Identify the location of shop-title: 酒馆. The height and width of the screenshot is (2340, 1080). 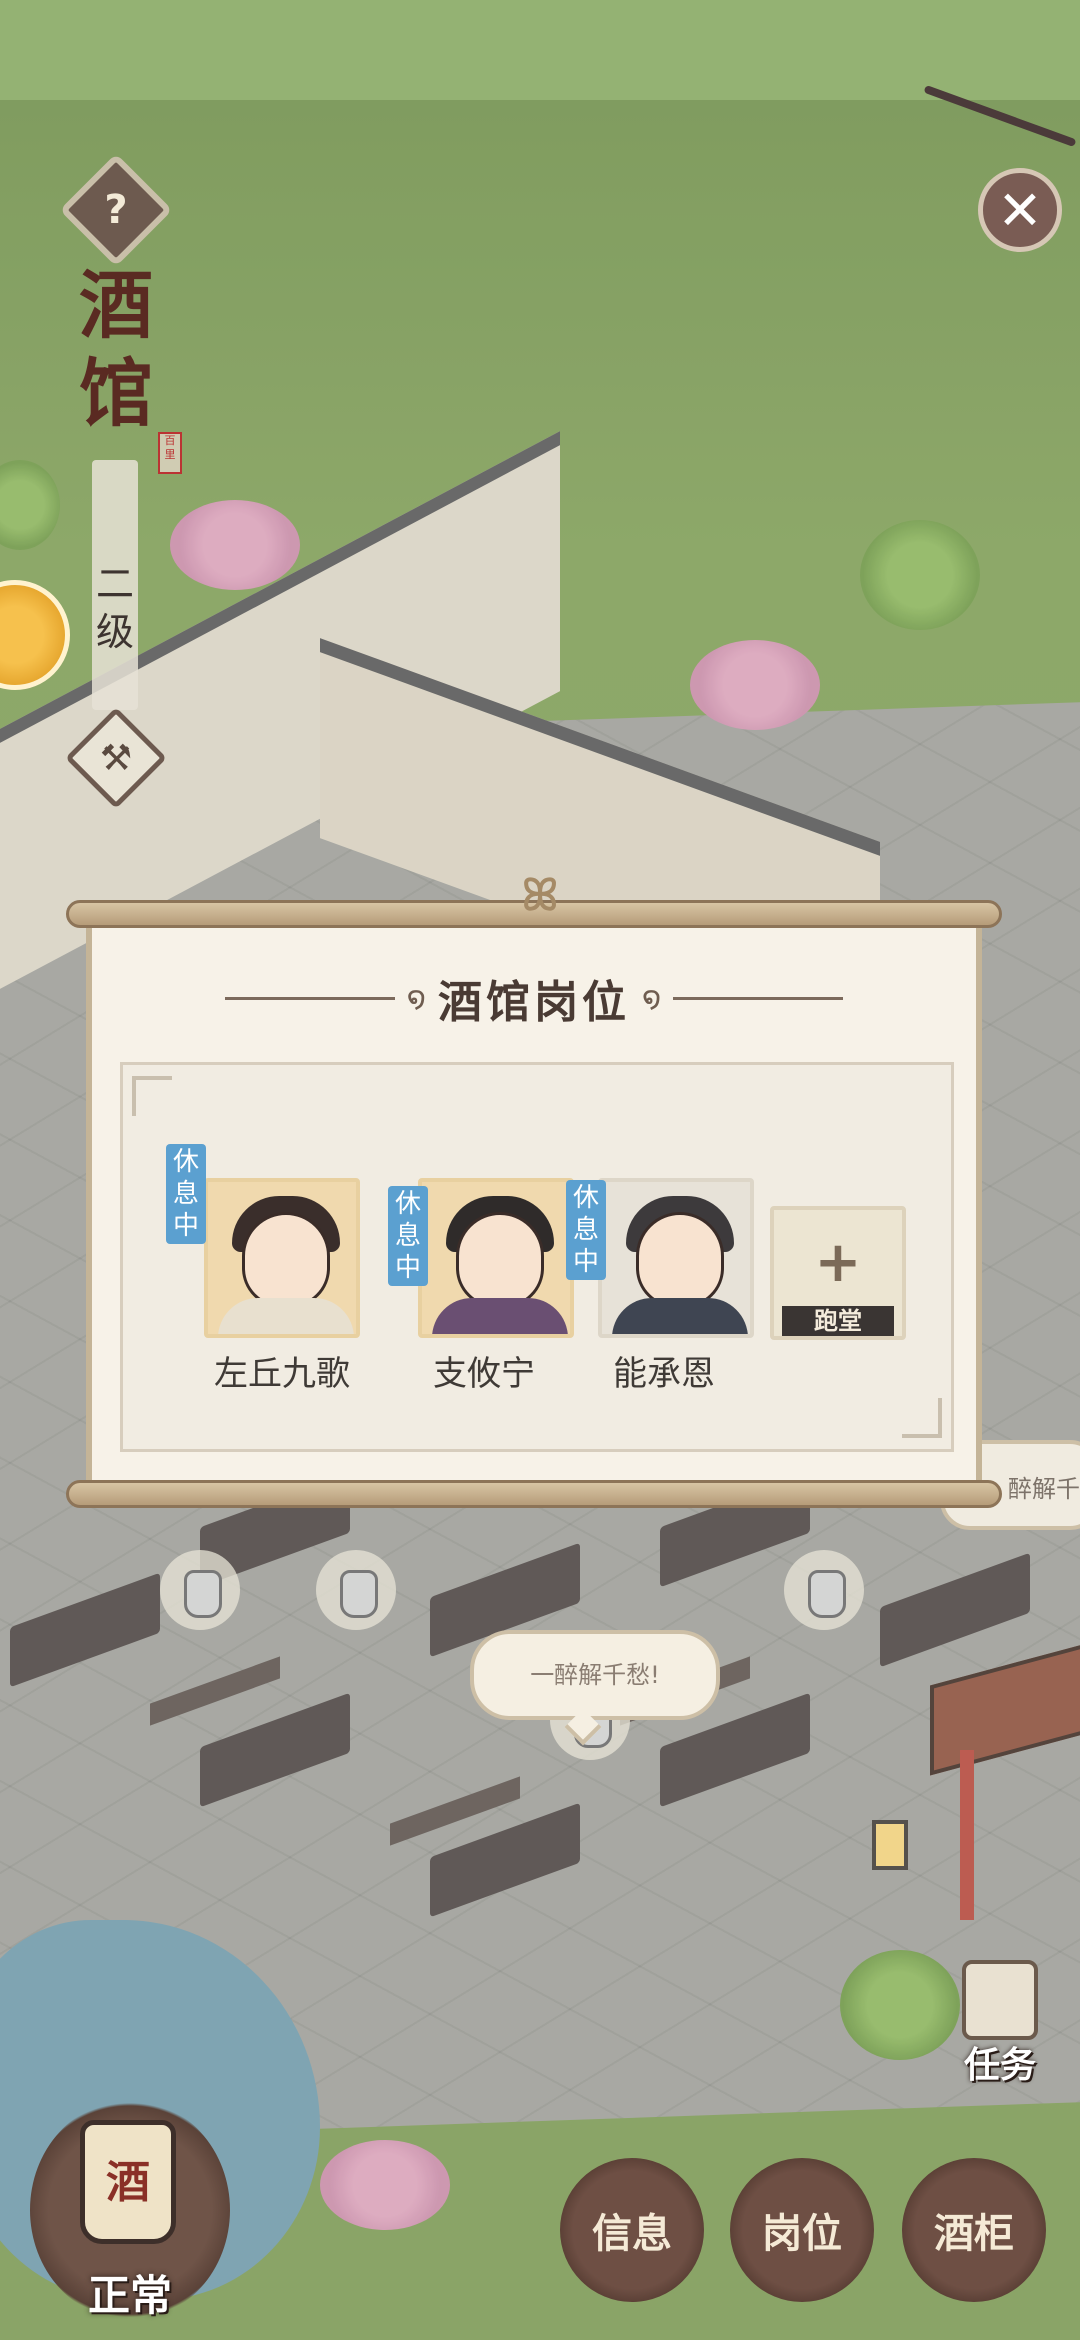
(116, 350).